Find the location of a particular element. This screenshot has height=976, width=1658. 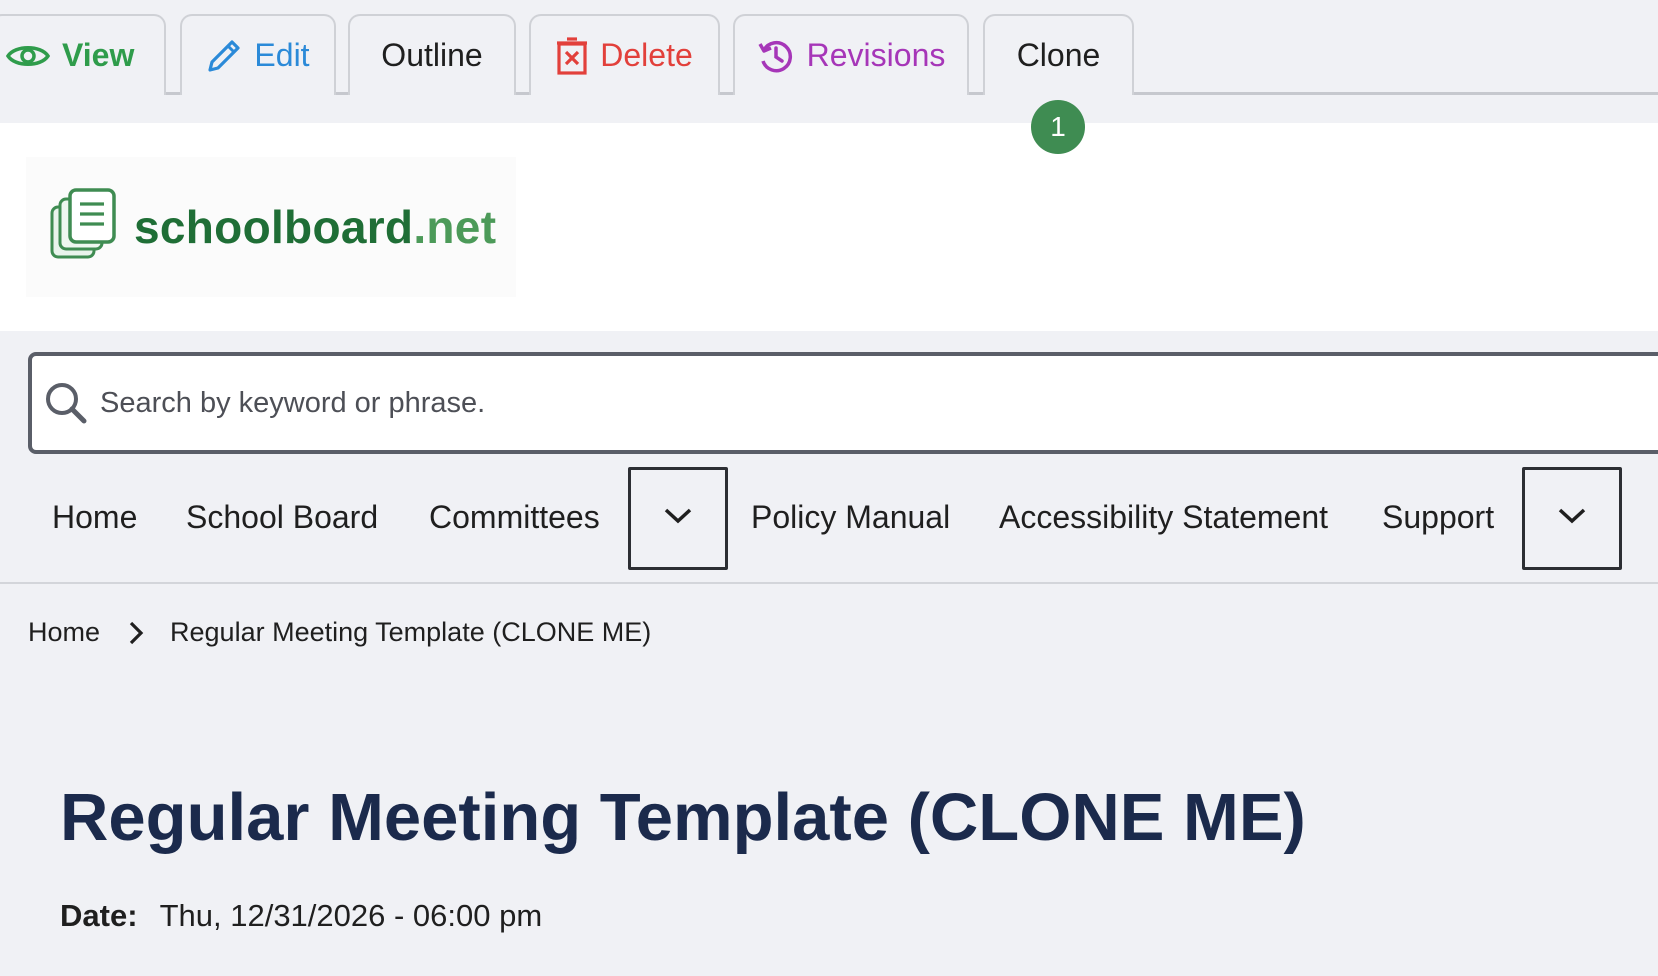

pencil-icon is located at coordinates (224, 56).